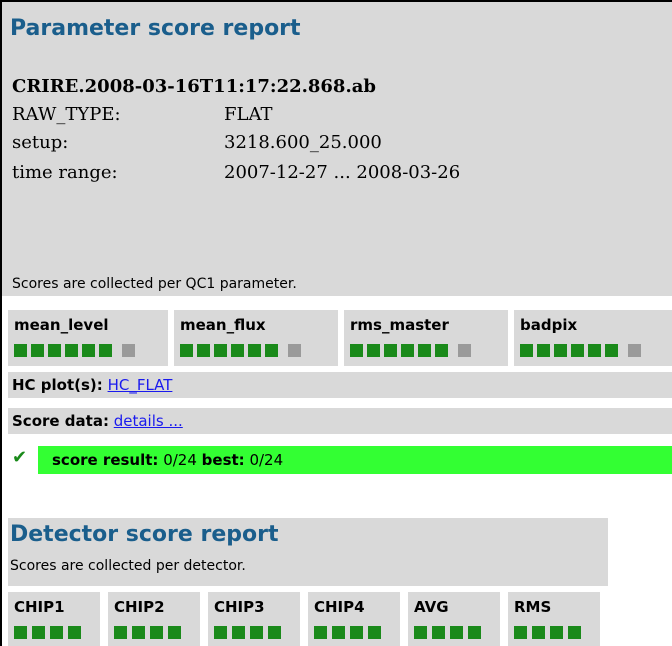  Describe the element at coordinates (154, 284) in the screenshot. I see `parameter-note: Scores are collected per QC1 parameter.` at that location.